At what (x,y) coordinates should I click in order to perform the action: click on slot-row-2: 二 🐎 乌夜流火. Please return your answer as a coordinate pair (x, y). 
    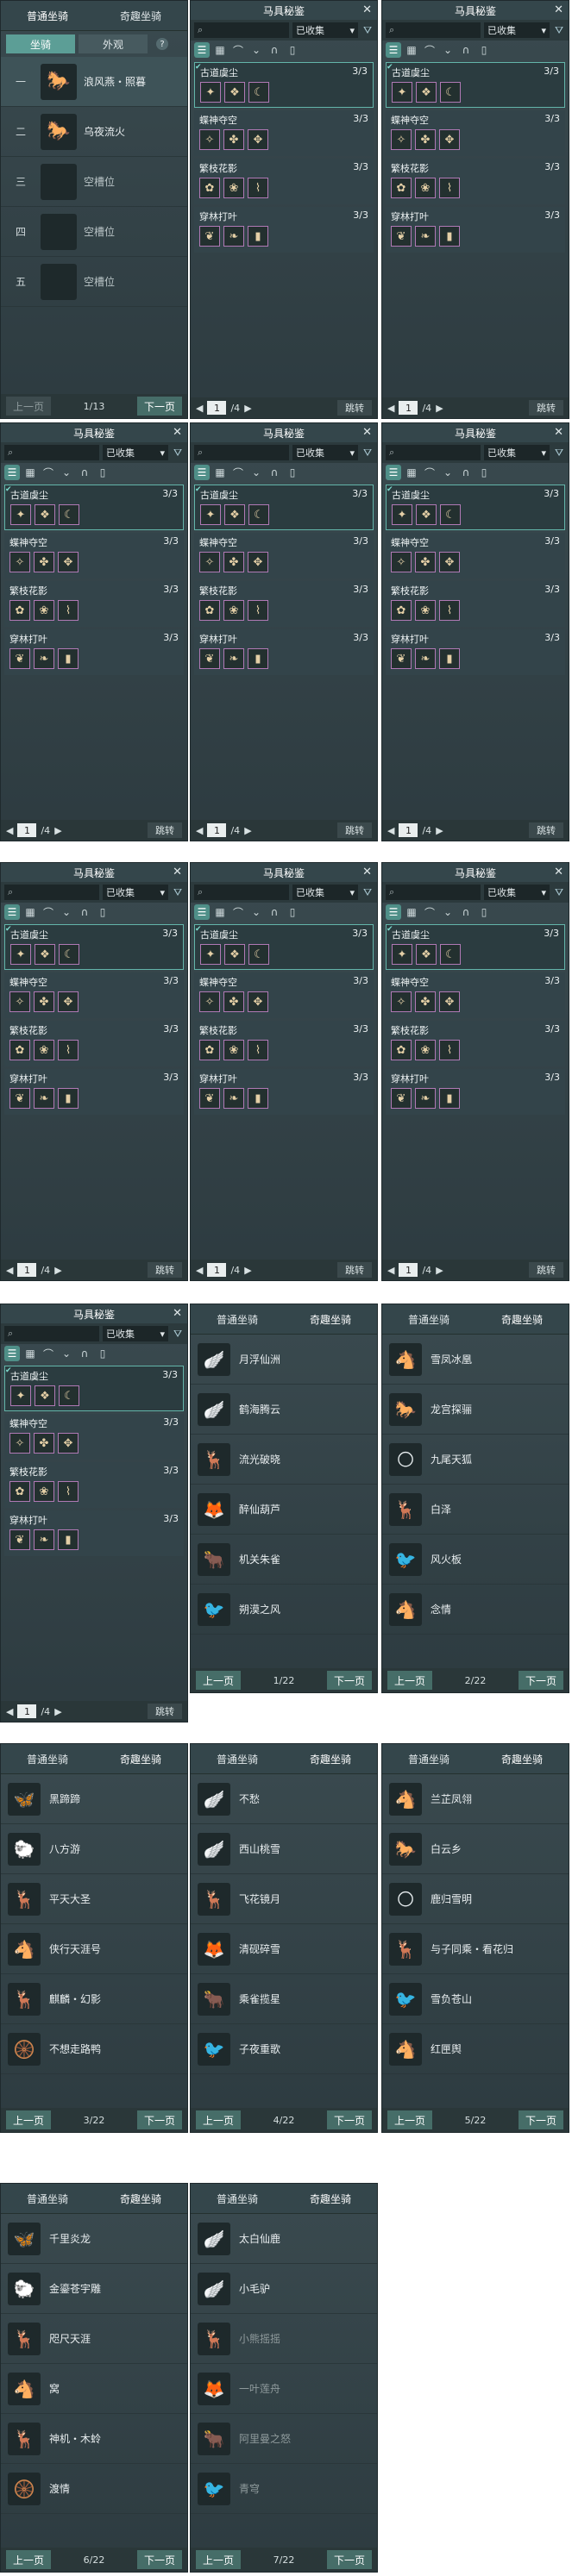
    Looking at the image, I should click on (94, 132).